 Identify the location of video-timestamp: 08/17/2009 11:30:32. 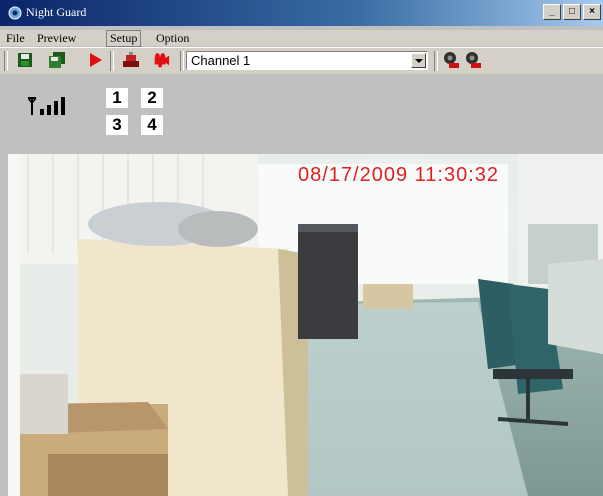
(399, 175).